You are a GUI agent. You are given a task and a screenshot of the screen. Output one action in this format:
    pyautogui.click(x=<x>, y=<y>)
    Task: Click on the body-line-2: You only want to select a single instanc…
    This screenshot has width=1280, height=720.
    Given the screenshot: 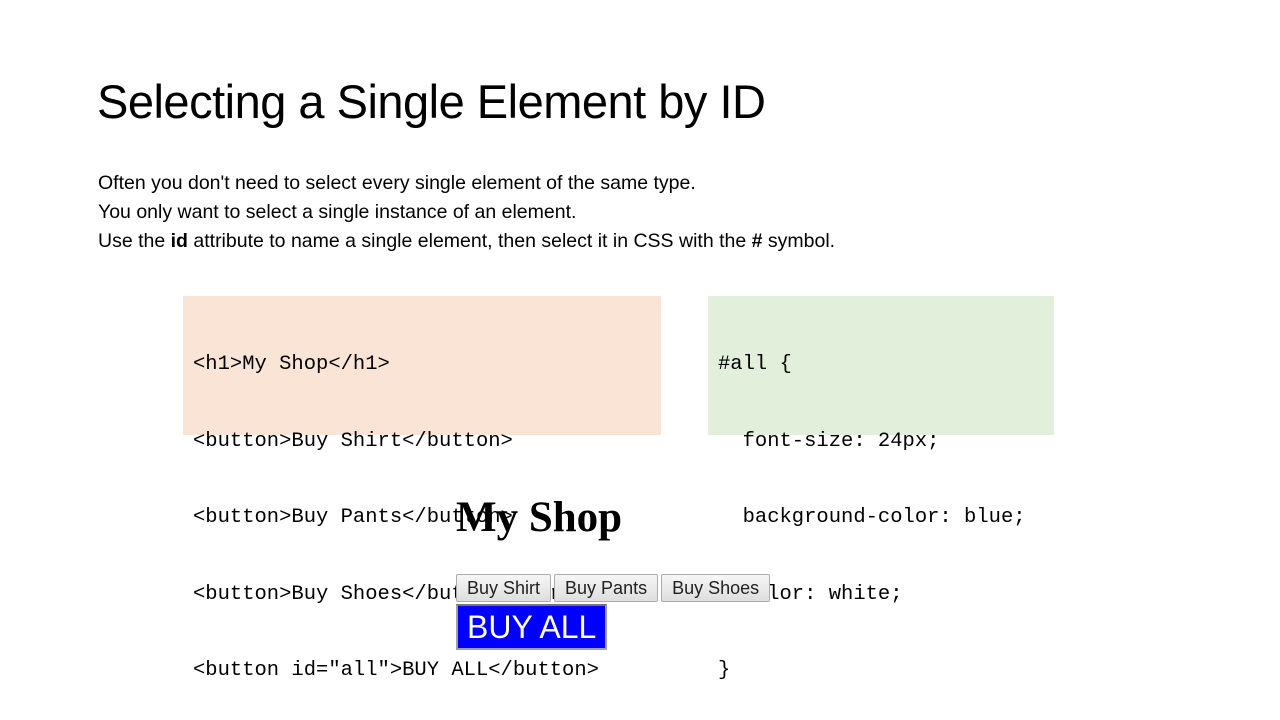 What is the action you would take?
    pyautogui.click(x=337, y=212)
    